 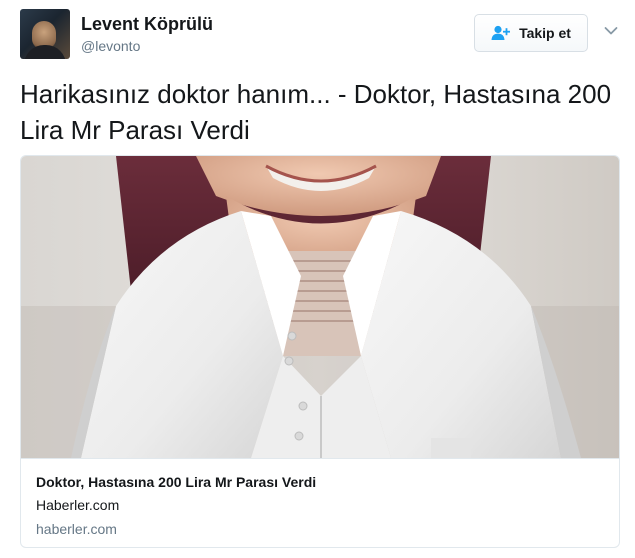 I want to click on tweet-header: Levent Köprülü @levonto Takip et, so click(x=317, y=35).